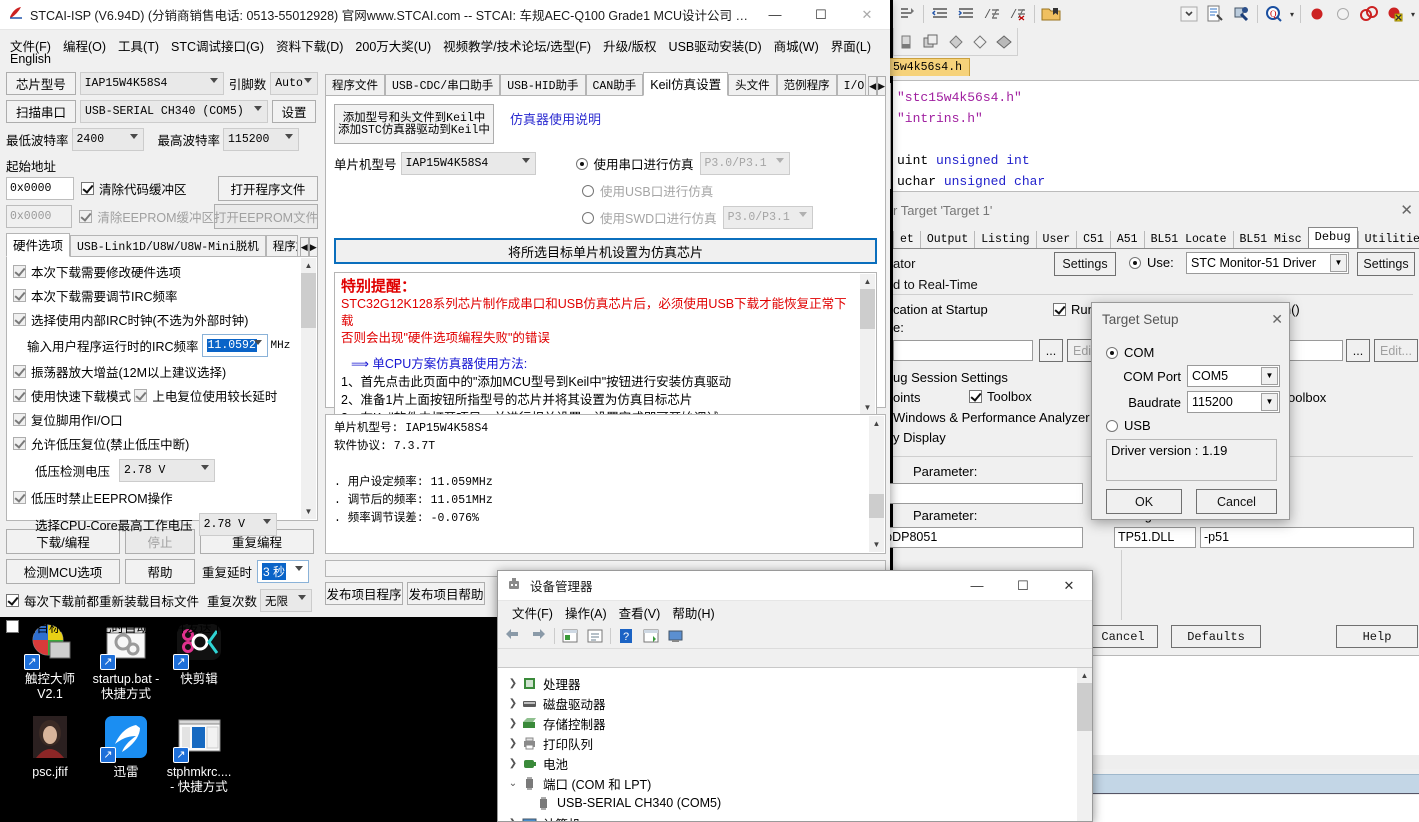 The height and width of the screenshot is (822, 1419). I want to click on magnify-icon: Q, so click(1274, 14).